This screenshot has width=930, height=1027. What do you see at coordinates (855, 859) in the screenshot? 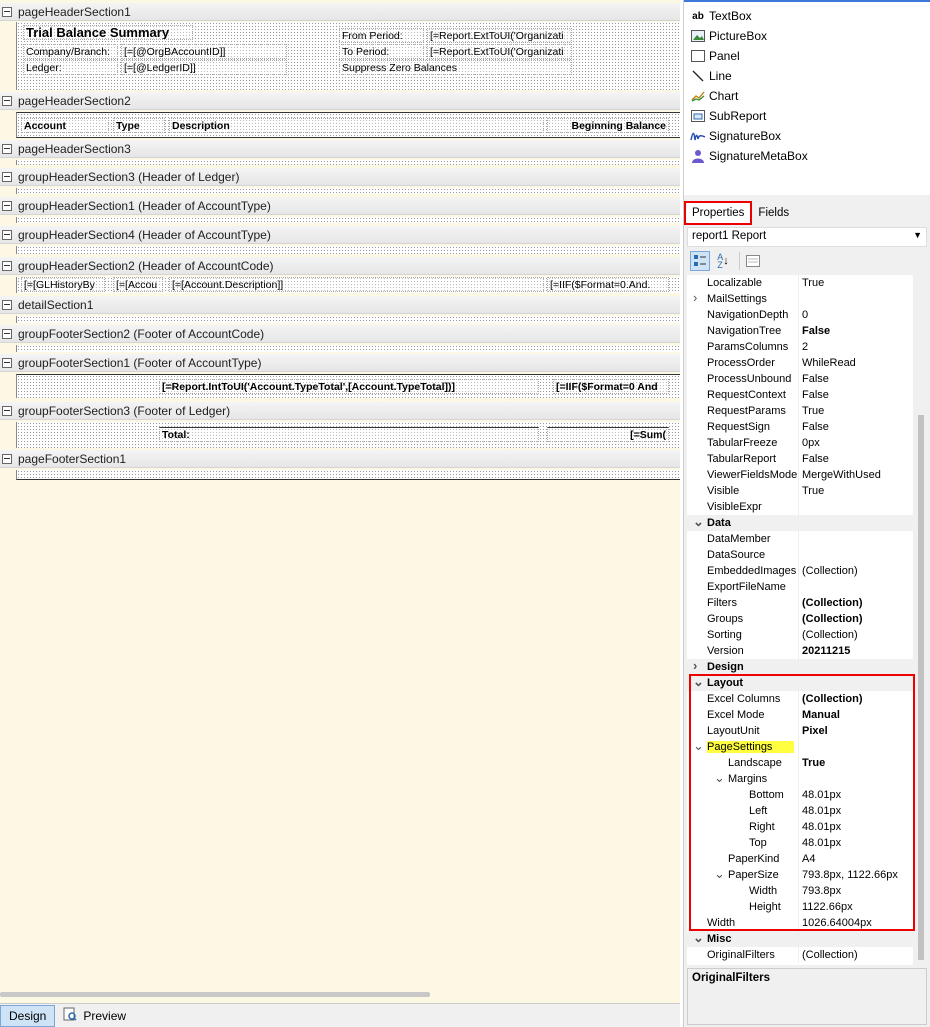
I see `property-value: A4` at bounding box center [855, 859].